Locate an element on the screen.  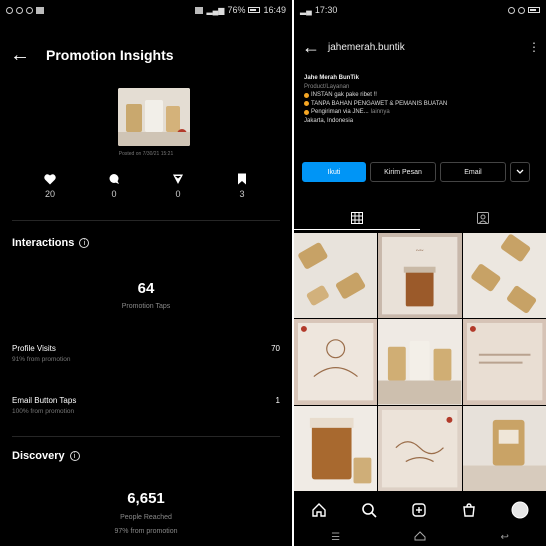
bio-line: Pengiriman via JNE... lainnya is located at coordinates (421, 112).